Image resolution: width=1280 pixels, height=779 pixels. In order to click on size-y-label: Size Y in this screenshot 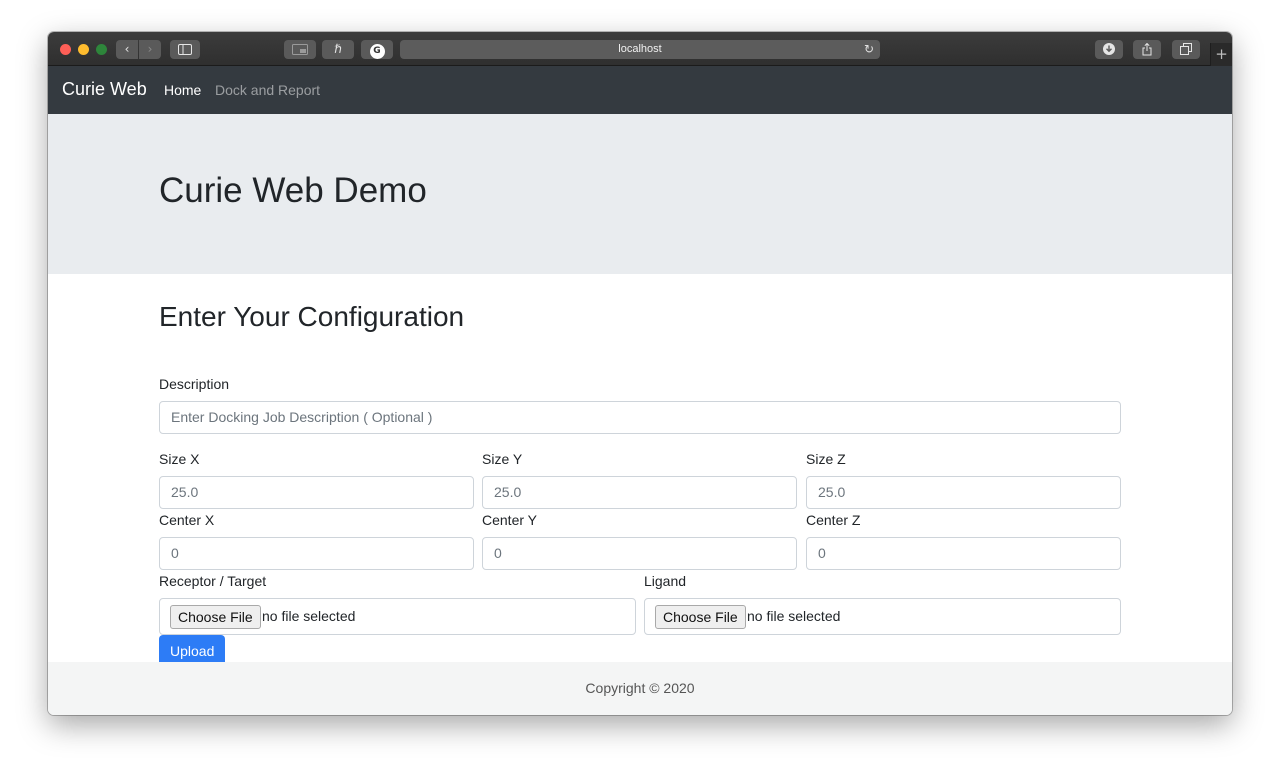, I will do `click(502, 459)`.